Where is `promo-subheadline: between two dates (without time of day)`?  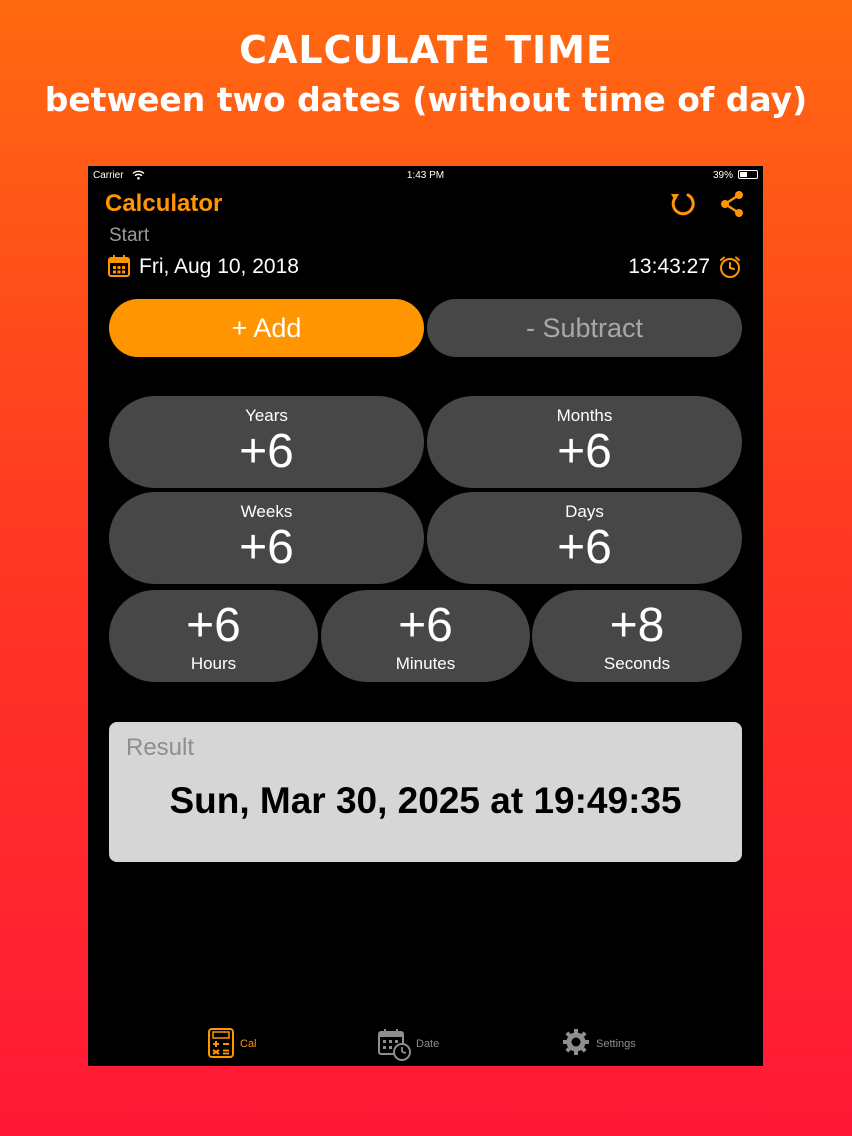
promo-subheadline: between two dates (without time of day) is located at coordinates (426, 99).